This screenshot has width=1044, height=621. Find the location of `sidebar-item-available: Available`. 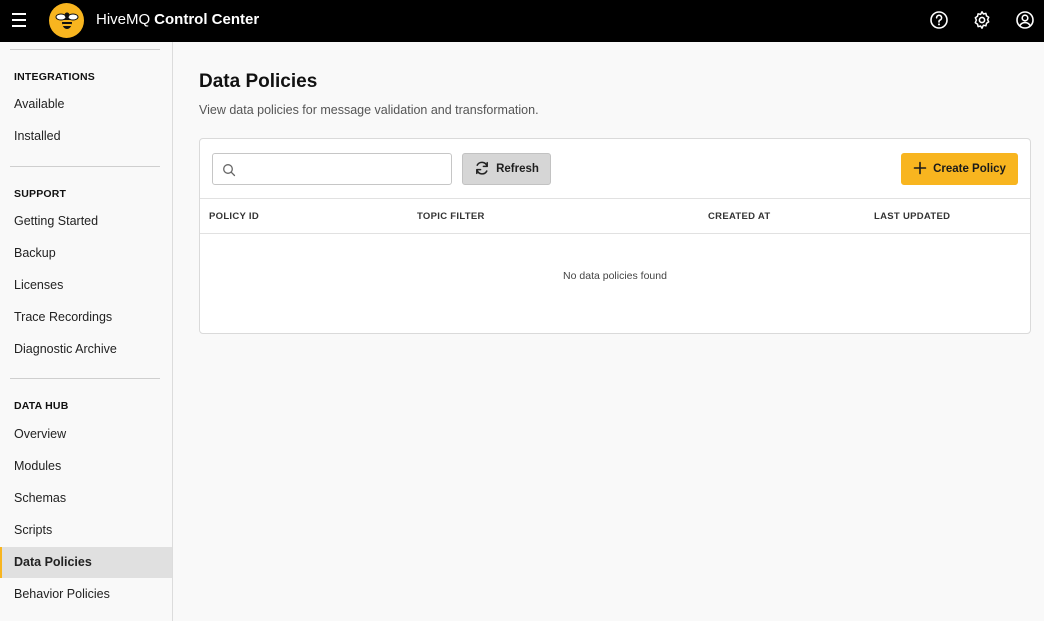

sidebar-item-available: Available is located at coordinates (86, 104).